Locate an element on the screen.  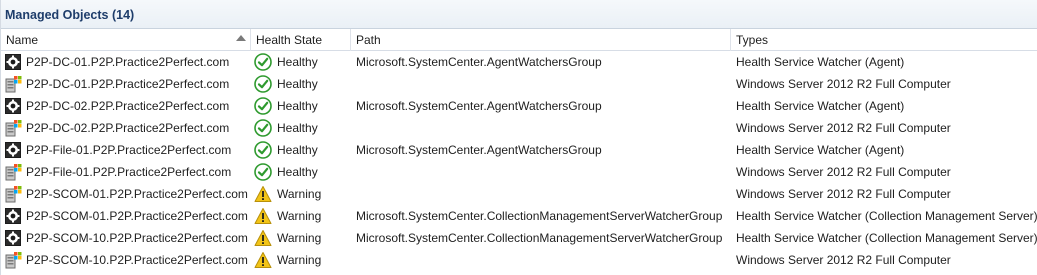
column-header-types-label: Types is located at coordinates (752, 40).